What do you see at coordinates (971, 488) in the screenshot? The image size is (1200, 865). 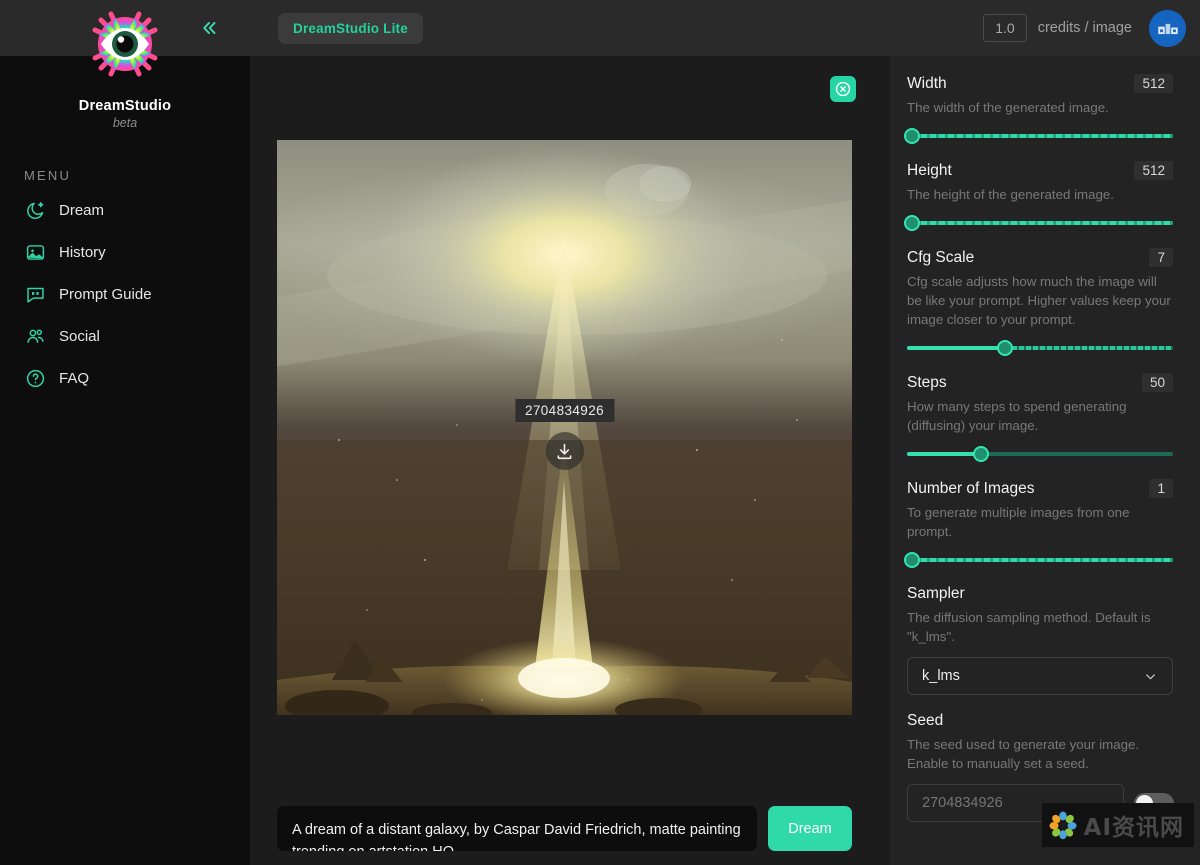 I see `control-label: Number of Images` at bounding box center [971, 488].